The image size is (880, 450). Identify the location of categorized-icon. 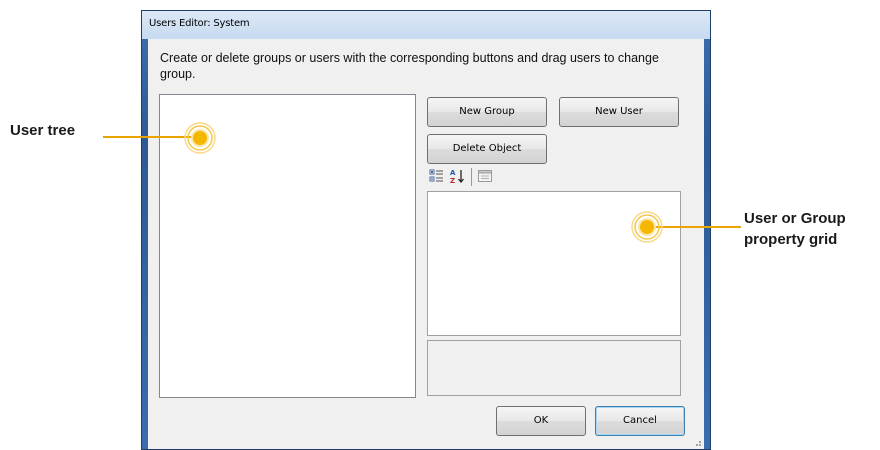
(437, 176).